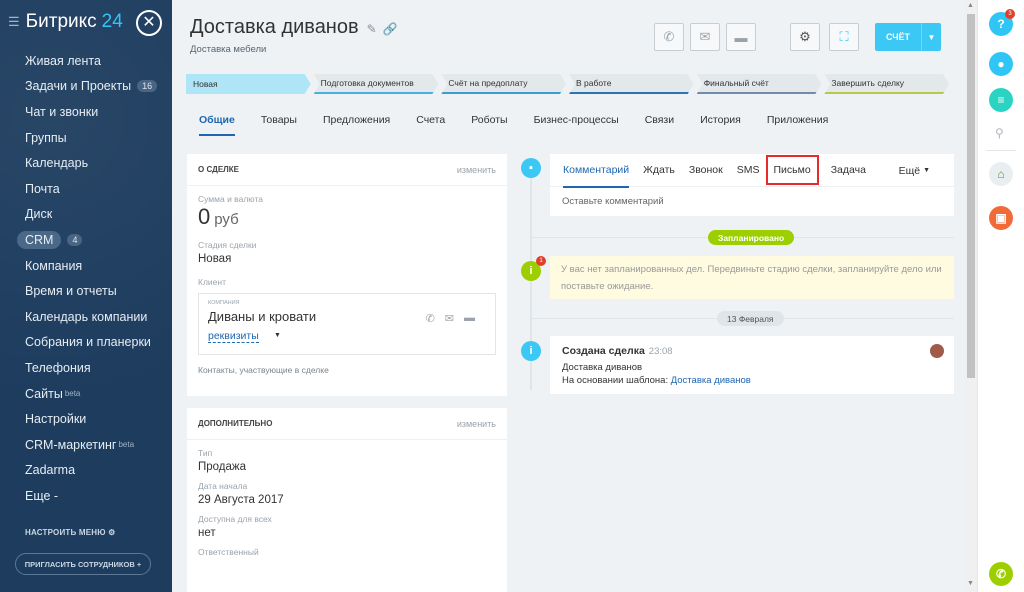 The width and height of the screenshot is (1024, 592). Describe the element at coordinates (277, 335) in the screenshot. I see `caret-down-icon: ▼` at that location.